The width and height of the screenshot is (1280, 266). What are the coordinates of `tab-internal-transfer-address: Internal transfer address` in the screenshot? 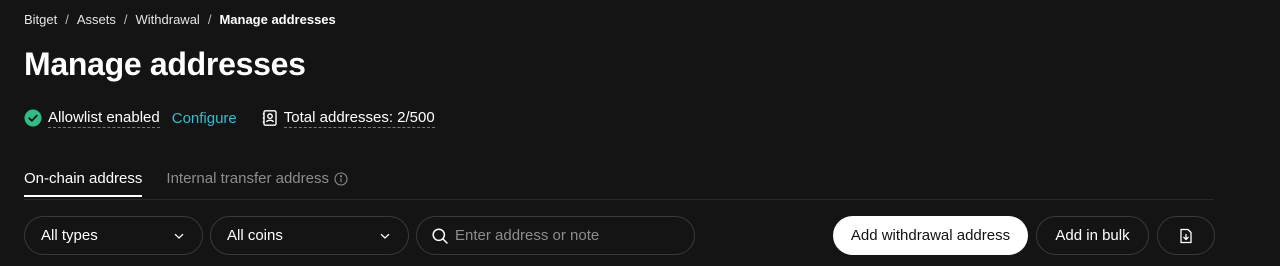 It's located at (257, 183).